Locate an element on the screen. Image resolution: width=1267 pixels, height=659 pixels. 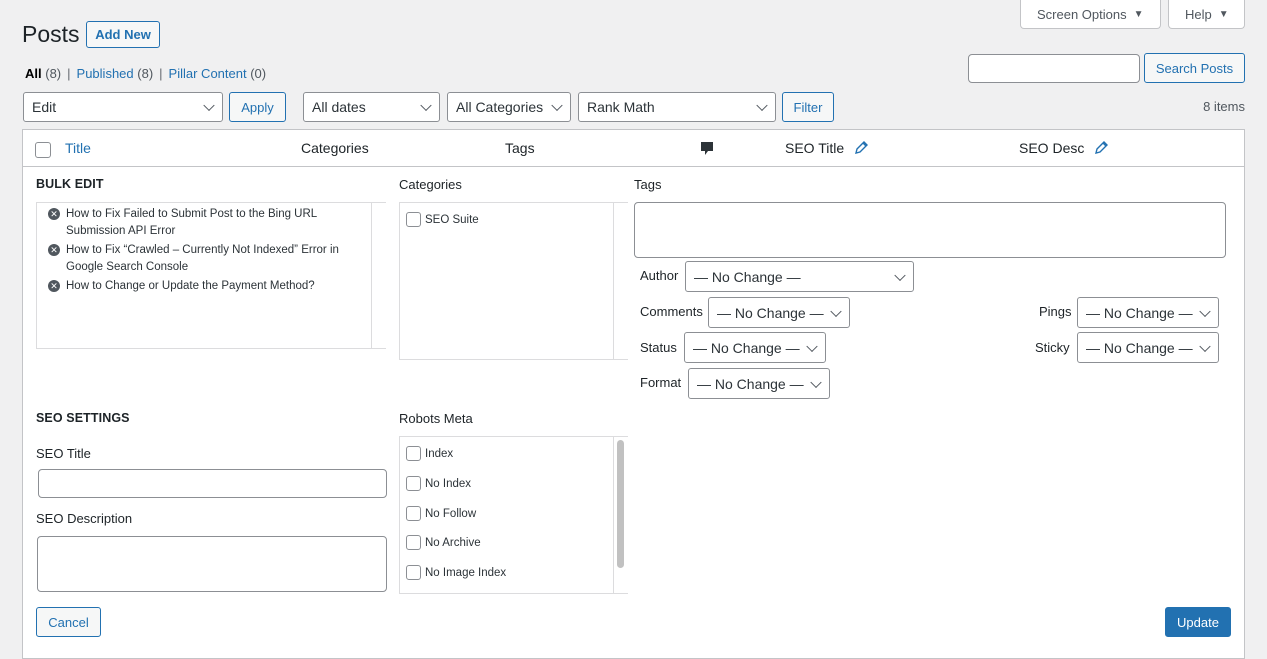
author-value: — No Change — is located at coordinates (747, 276).